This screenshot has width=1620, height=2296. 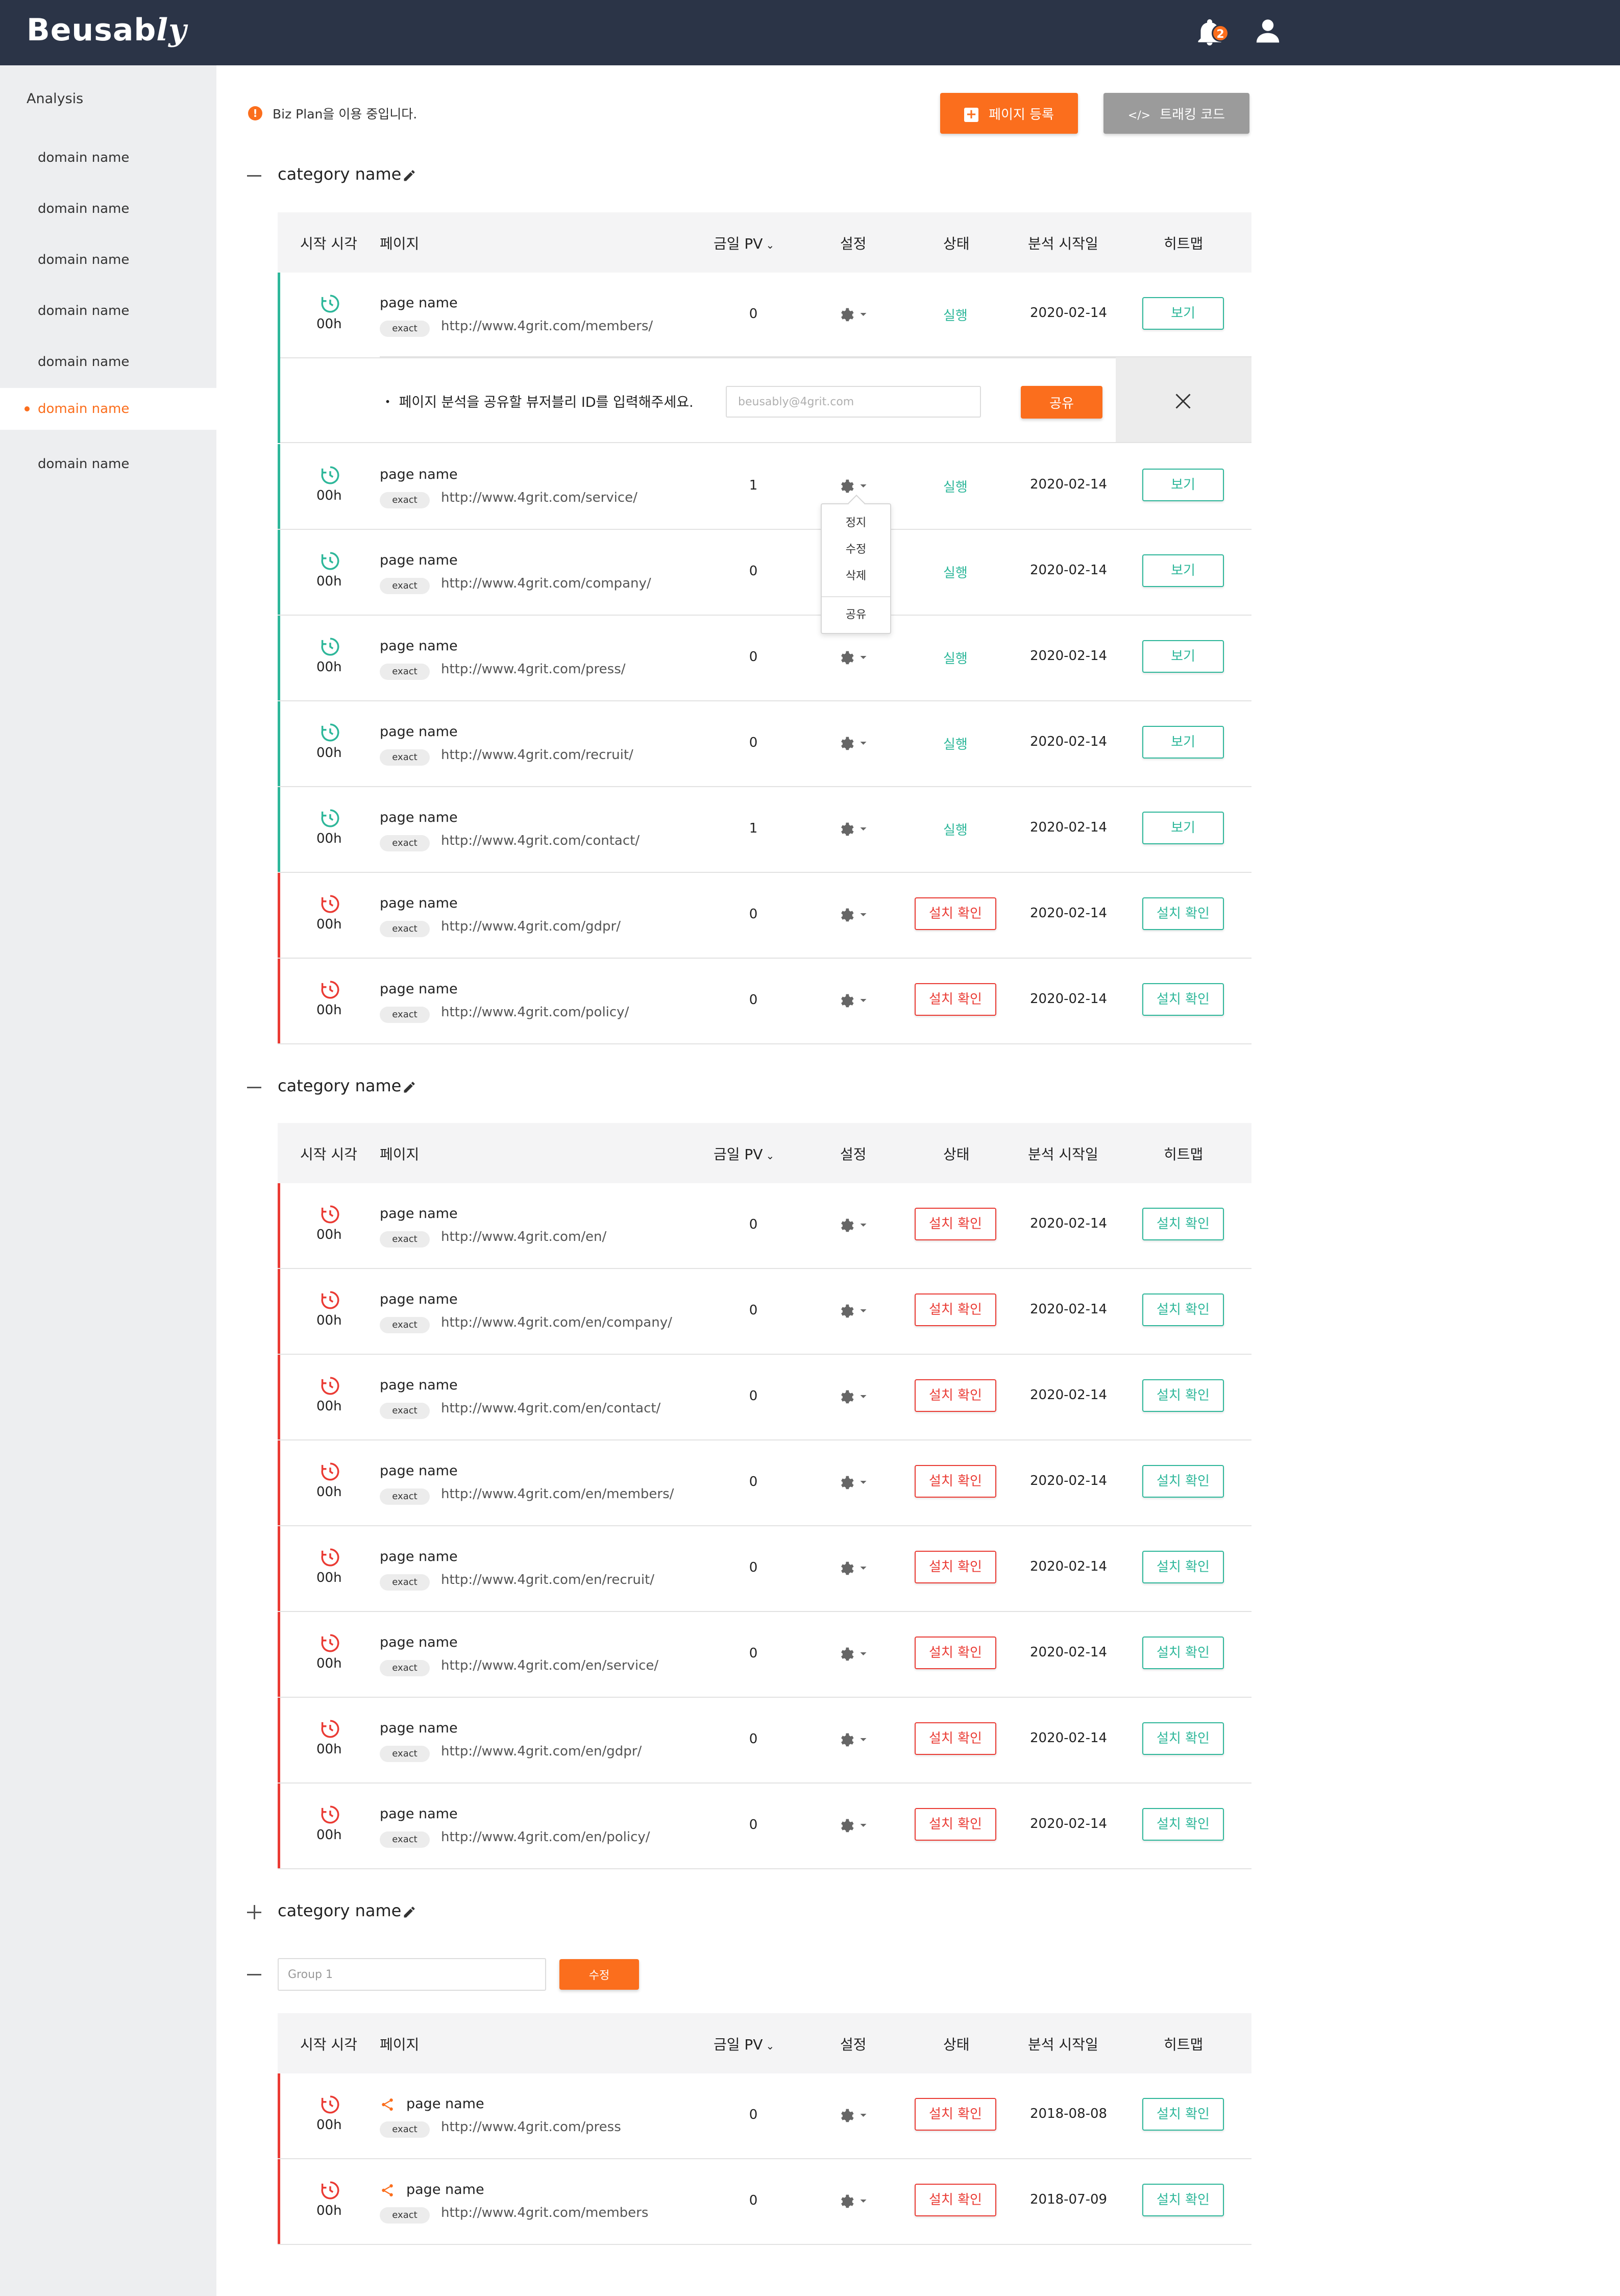 I want to click on share-id-input, so click(x=853, y=402).